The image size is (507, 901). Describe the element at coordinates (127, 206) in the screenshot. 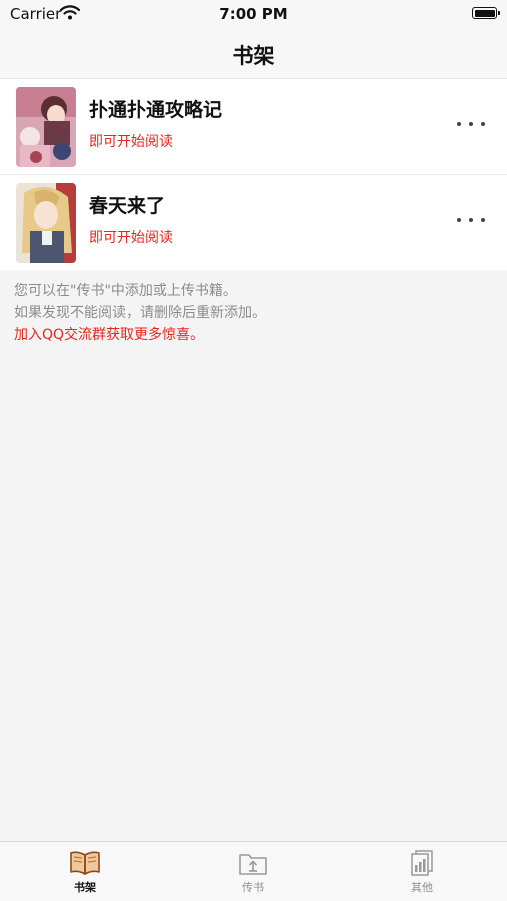

I see `book-title: 春天来了` at that location.